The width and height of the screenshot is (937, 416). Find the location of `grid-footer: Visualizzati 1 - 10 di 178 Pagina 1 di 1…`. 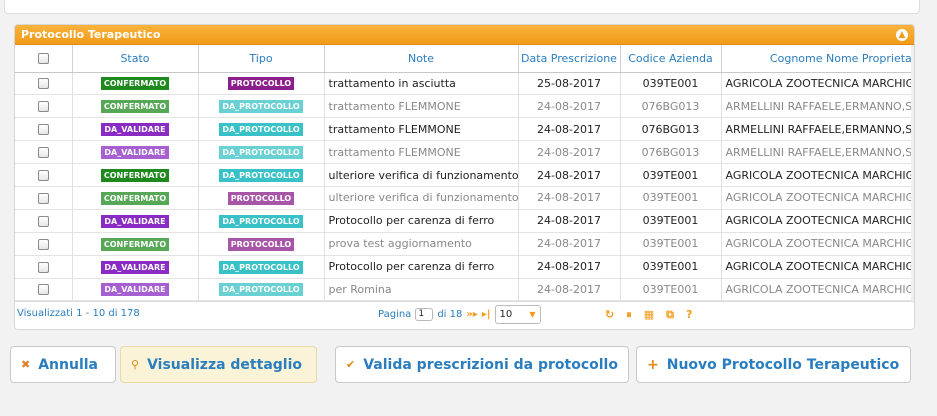

grid-footer: Visualizzati 1 - 10 di 178 Pagina 1 di 1… is located at coordinates (464, 315).